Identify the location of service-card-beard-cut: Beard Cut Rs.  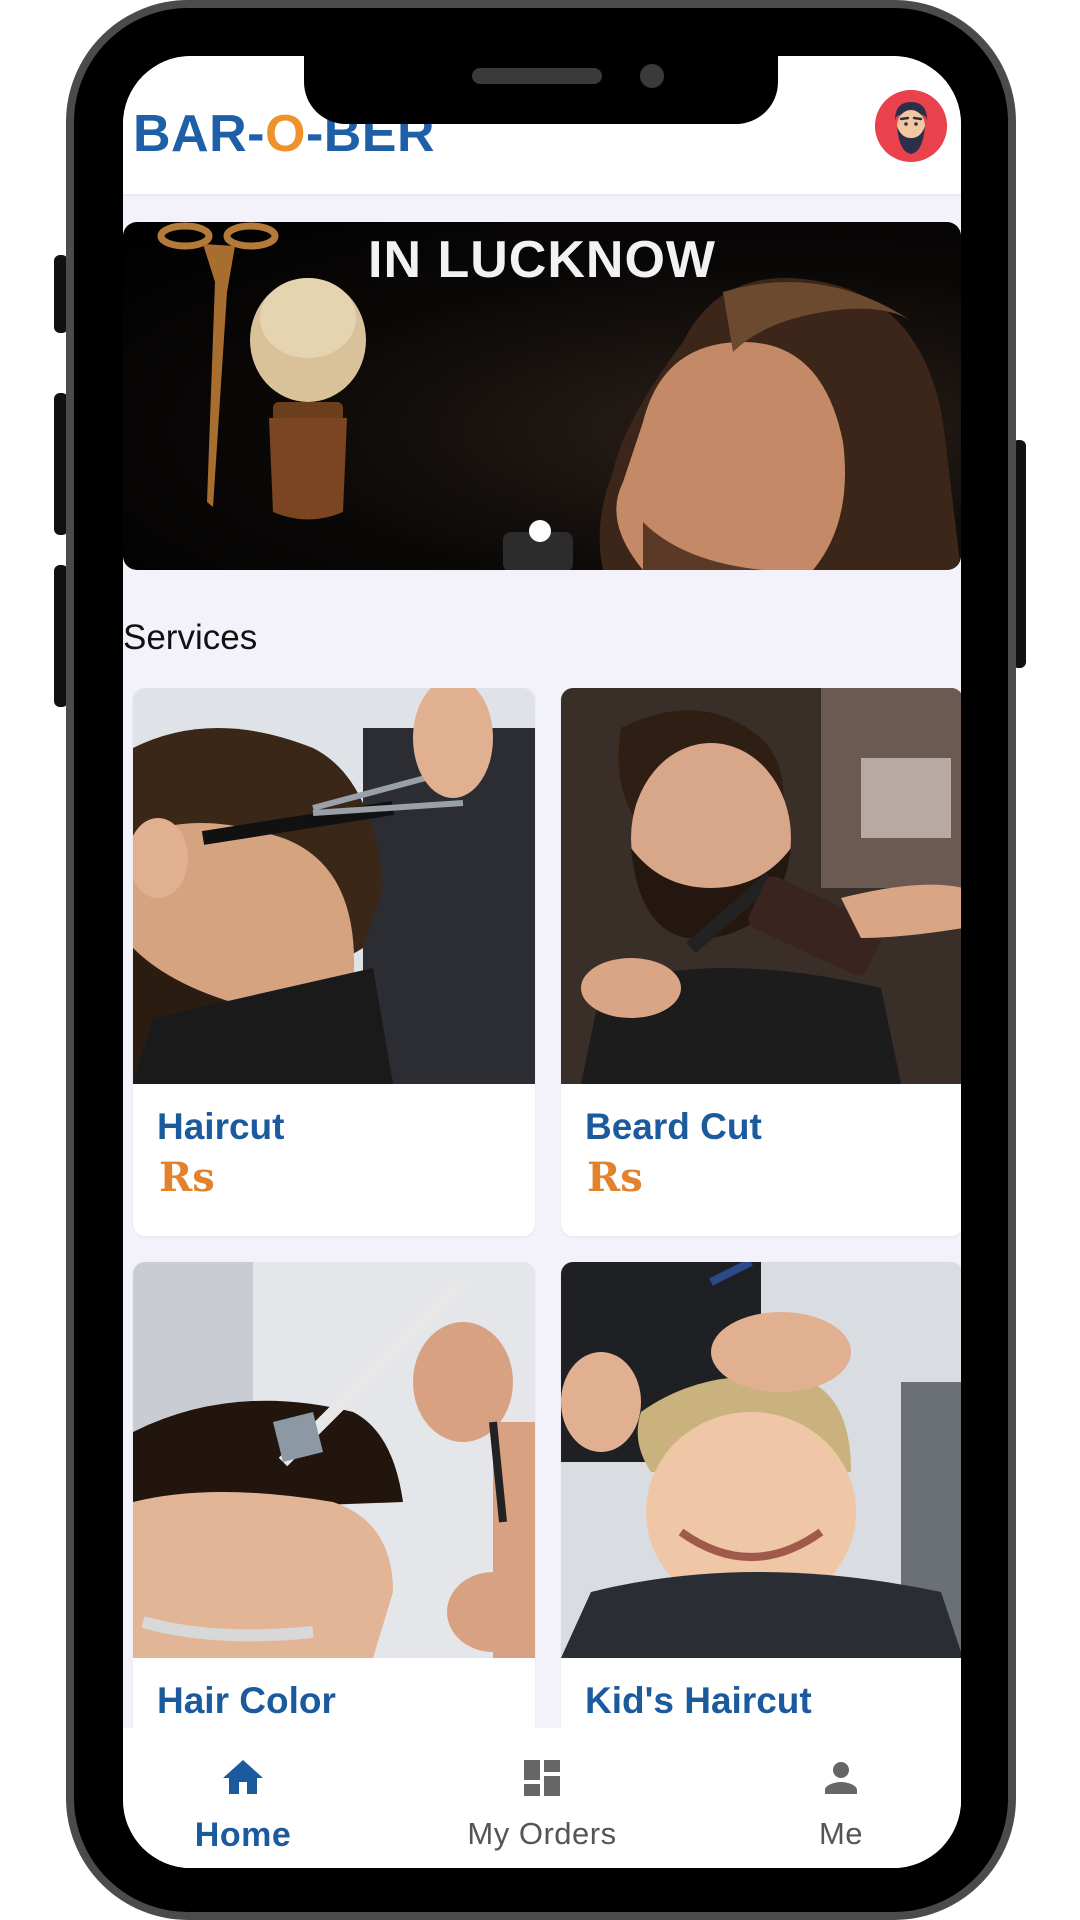
(761, 962).